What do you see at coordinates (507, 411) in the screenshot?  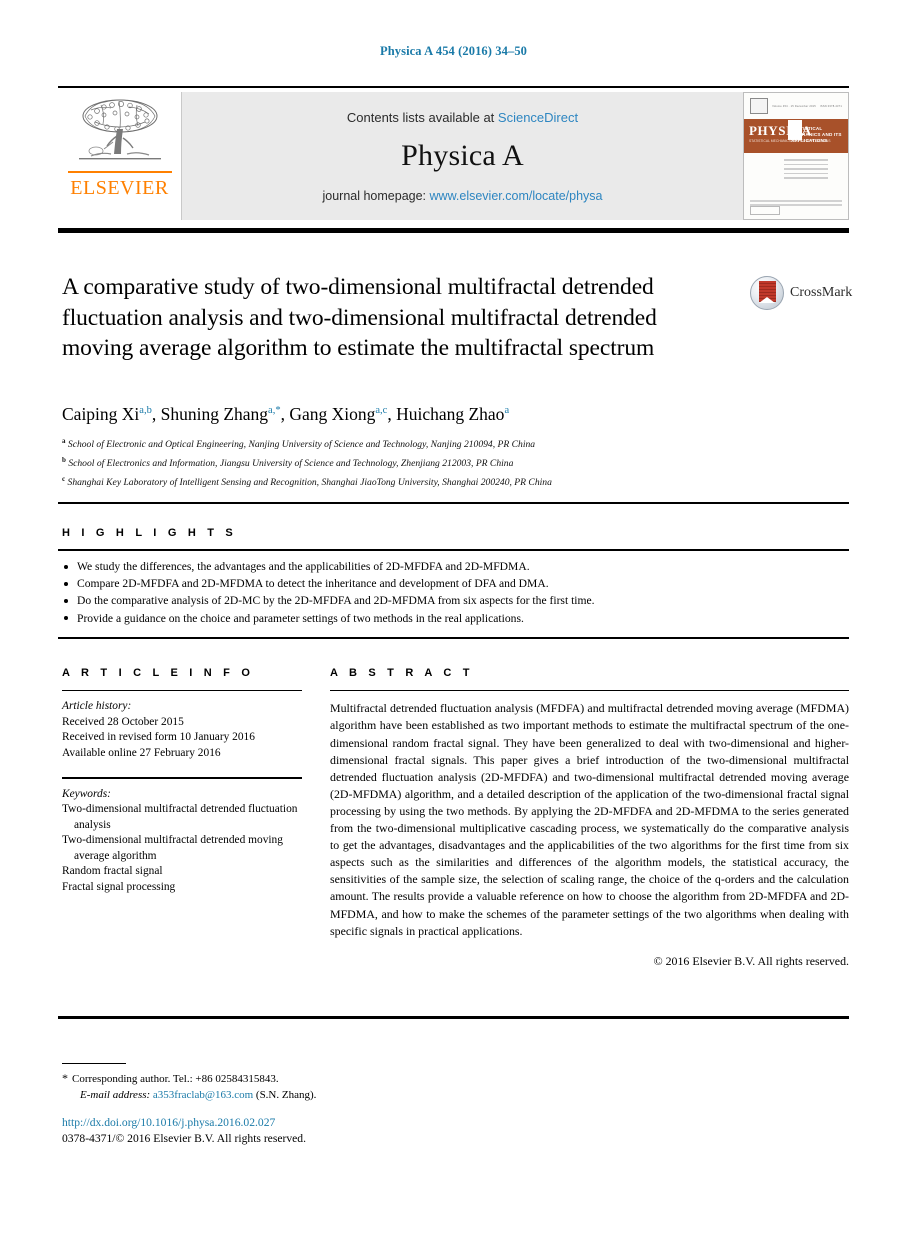 I see `author-affil-marks: a` at bounding box center [507, 411].